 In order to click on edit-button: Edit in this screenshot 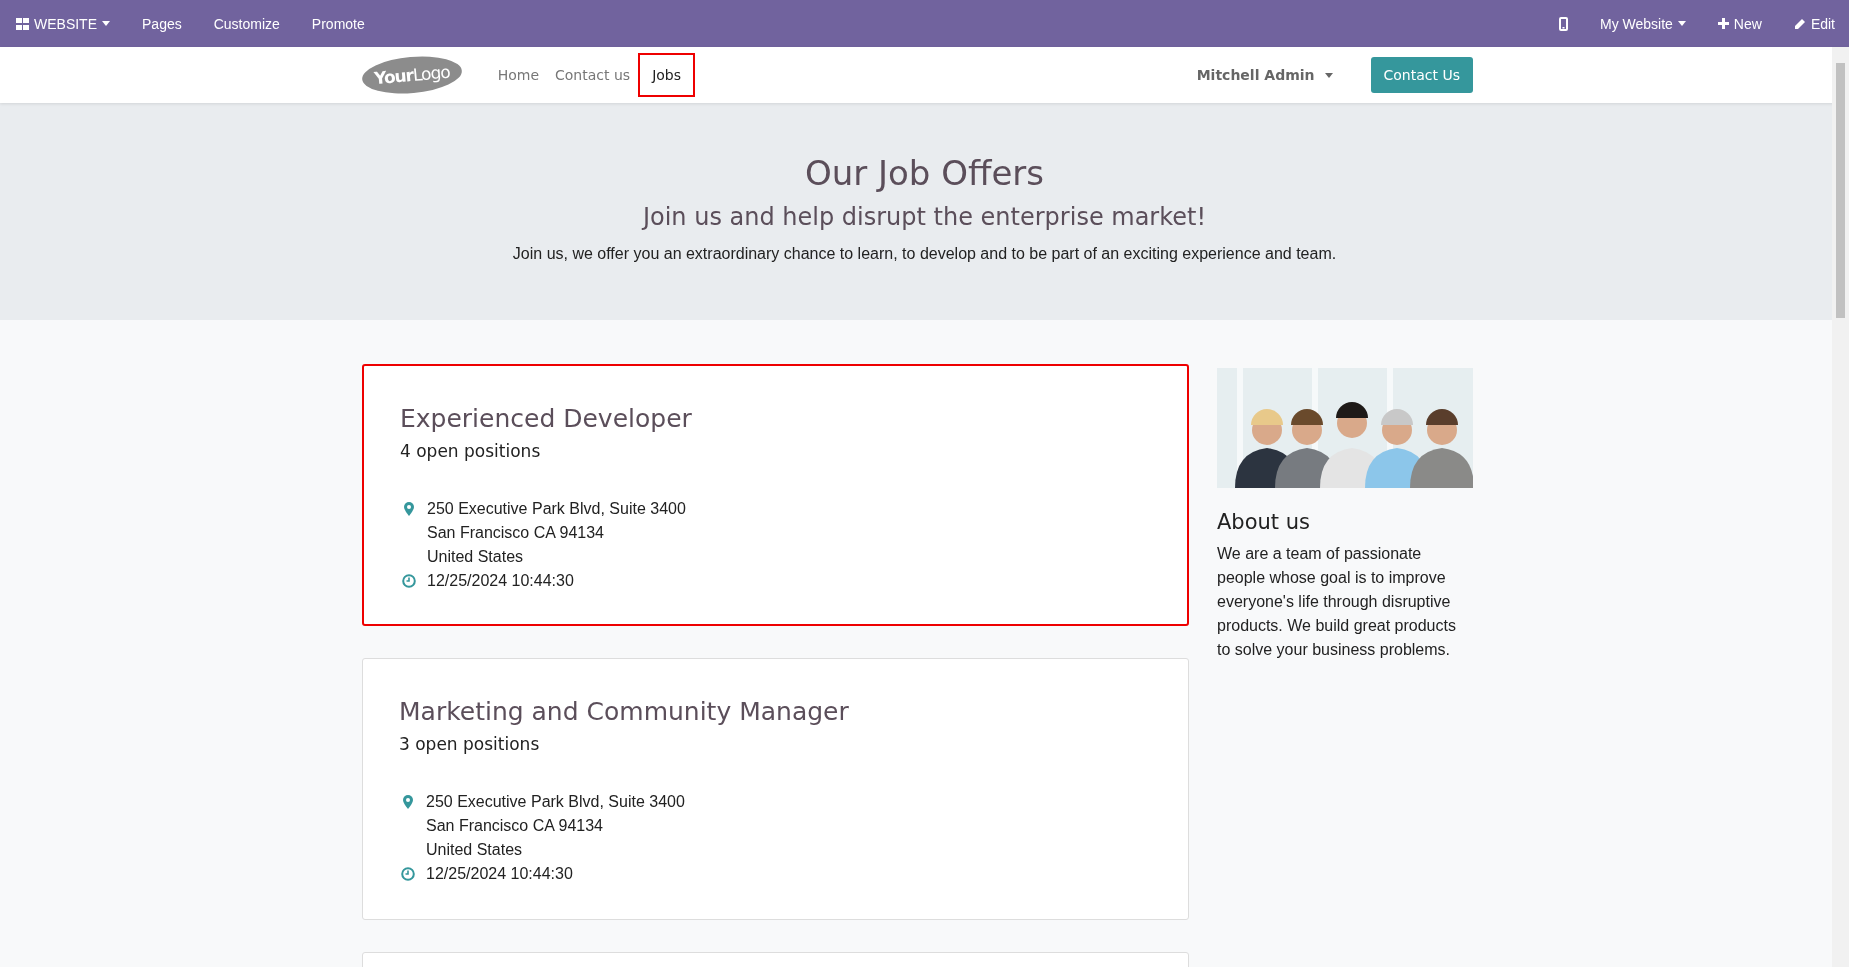, I will do `click(1806, 23)`.